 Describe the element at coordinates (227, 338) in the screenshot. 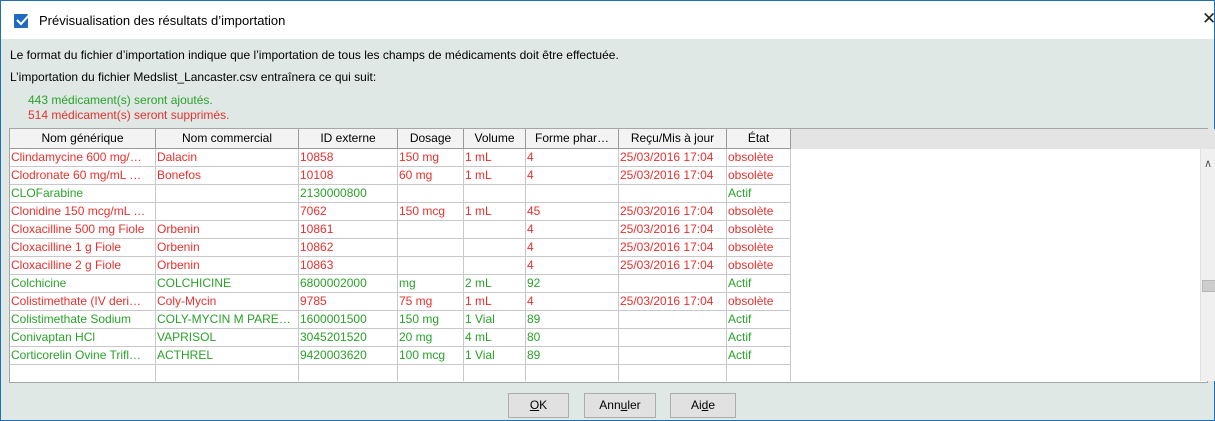

I see `cell-nom-commercial: VAPRISOL` at that location.